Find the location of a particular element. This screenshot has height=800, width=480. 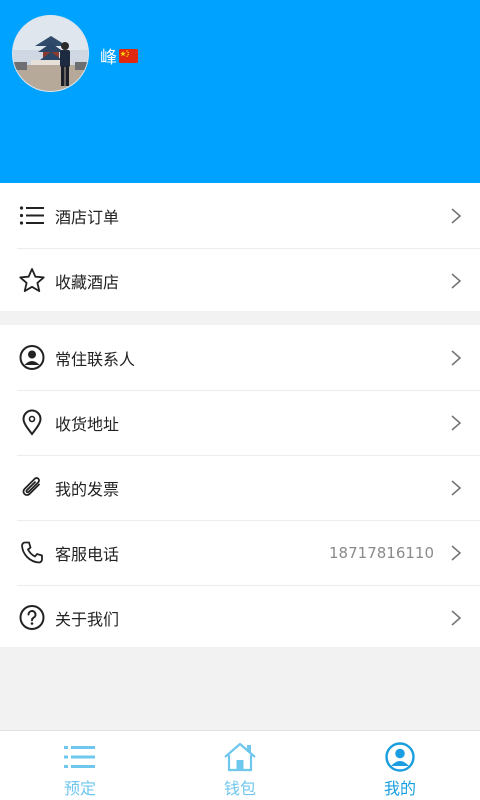

menu-item-invoices: 我的发票 is located at coordinates (240, 487).